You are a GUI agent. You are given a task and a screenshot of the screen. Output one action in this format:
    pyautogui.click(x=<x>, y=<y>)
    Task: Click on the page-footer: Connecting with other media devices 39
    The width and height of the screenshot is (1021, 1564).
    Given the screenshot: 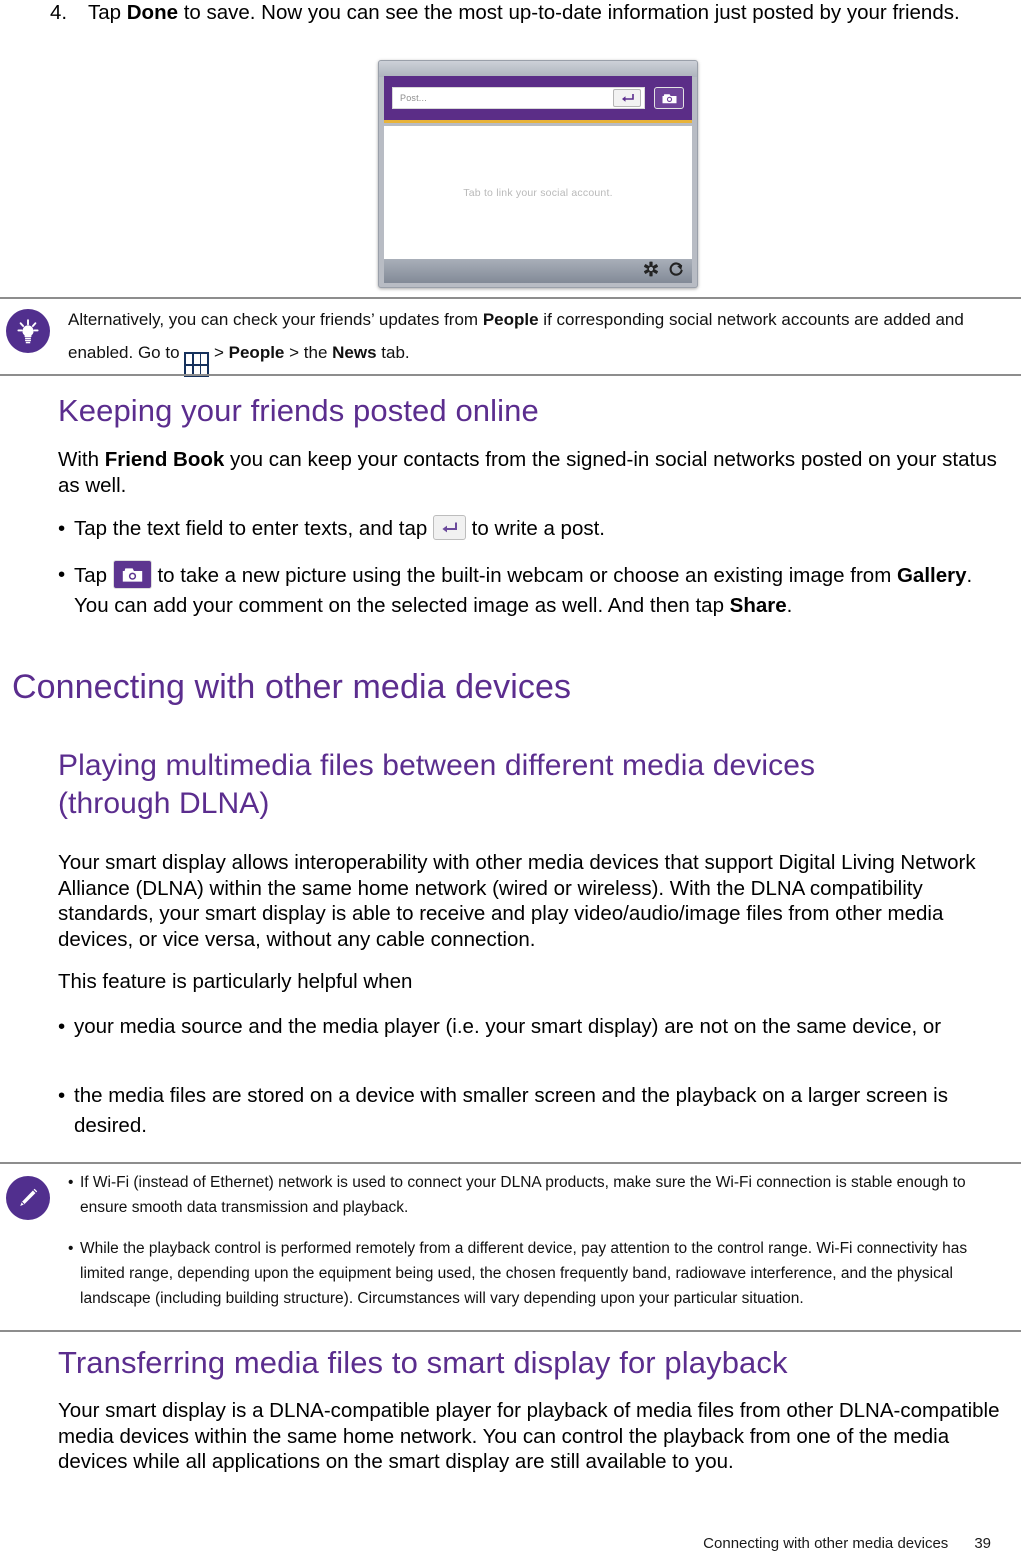 What is the action you would take?
    pyautogui.click(x=510, y=1543)
    